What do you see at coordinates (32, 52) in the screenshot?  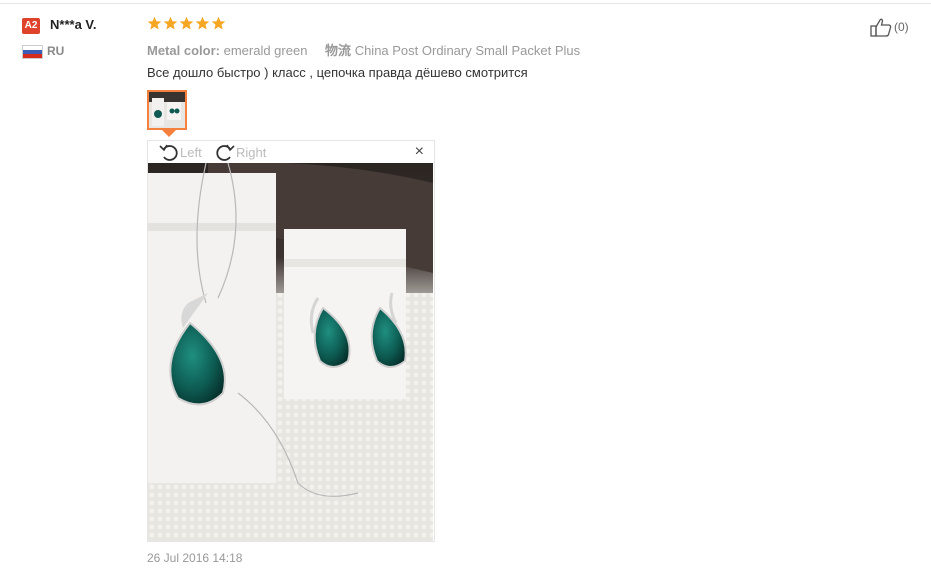 I see `russia-flag-icon` at bounding box center [32, 52].